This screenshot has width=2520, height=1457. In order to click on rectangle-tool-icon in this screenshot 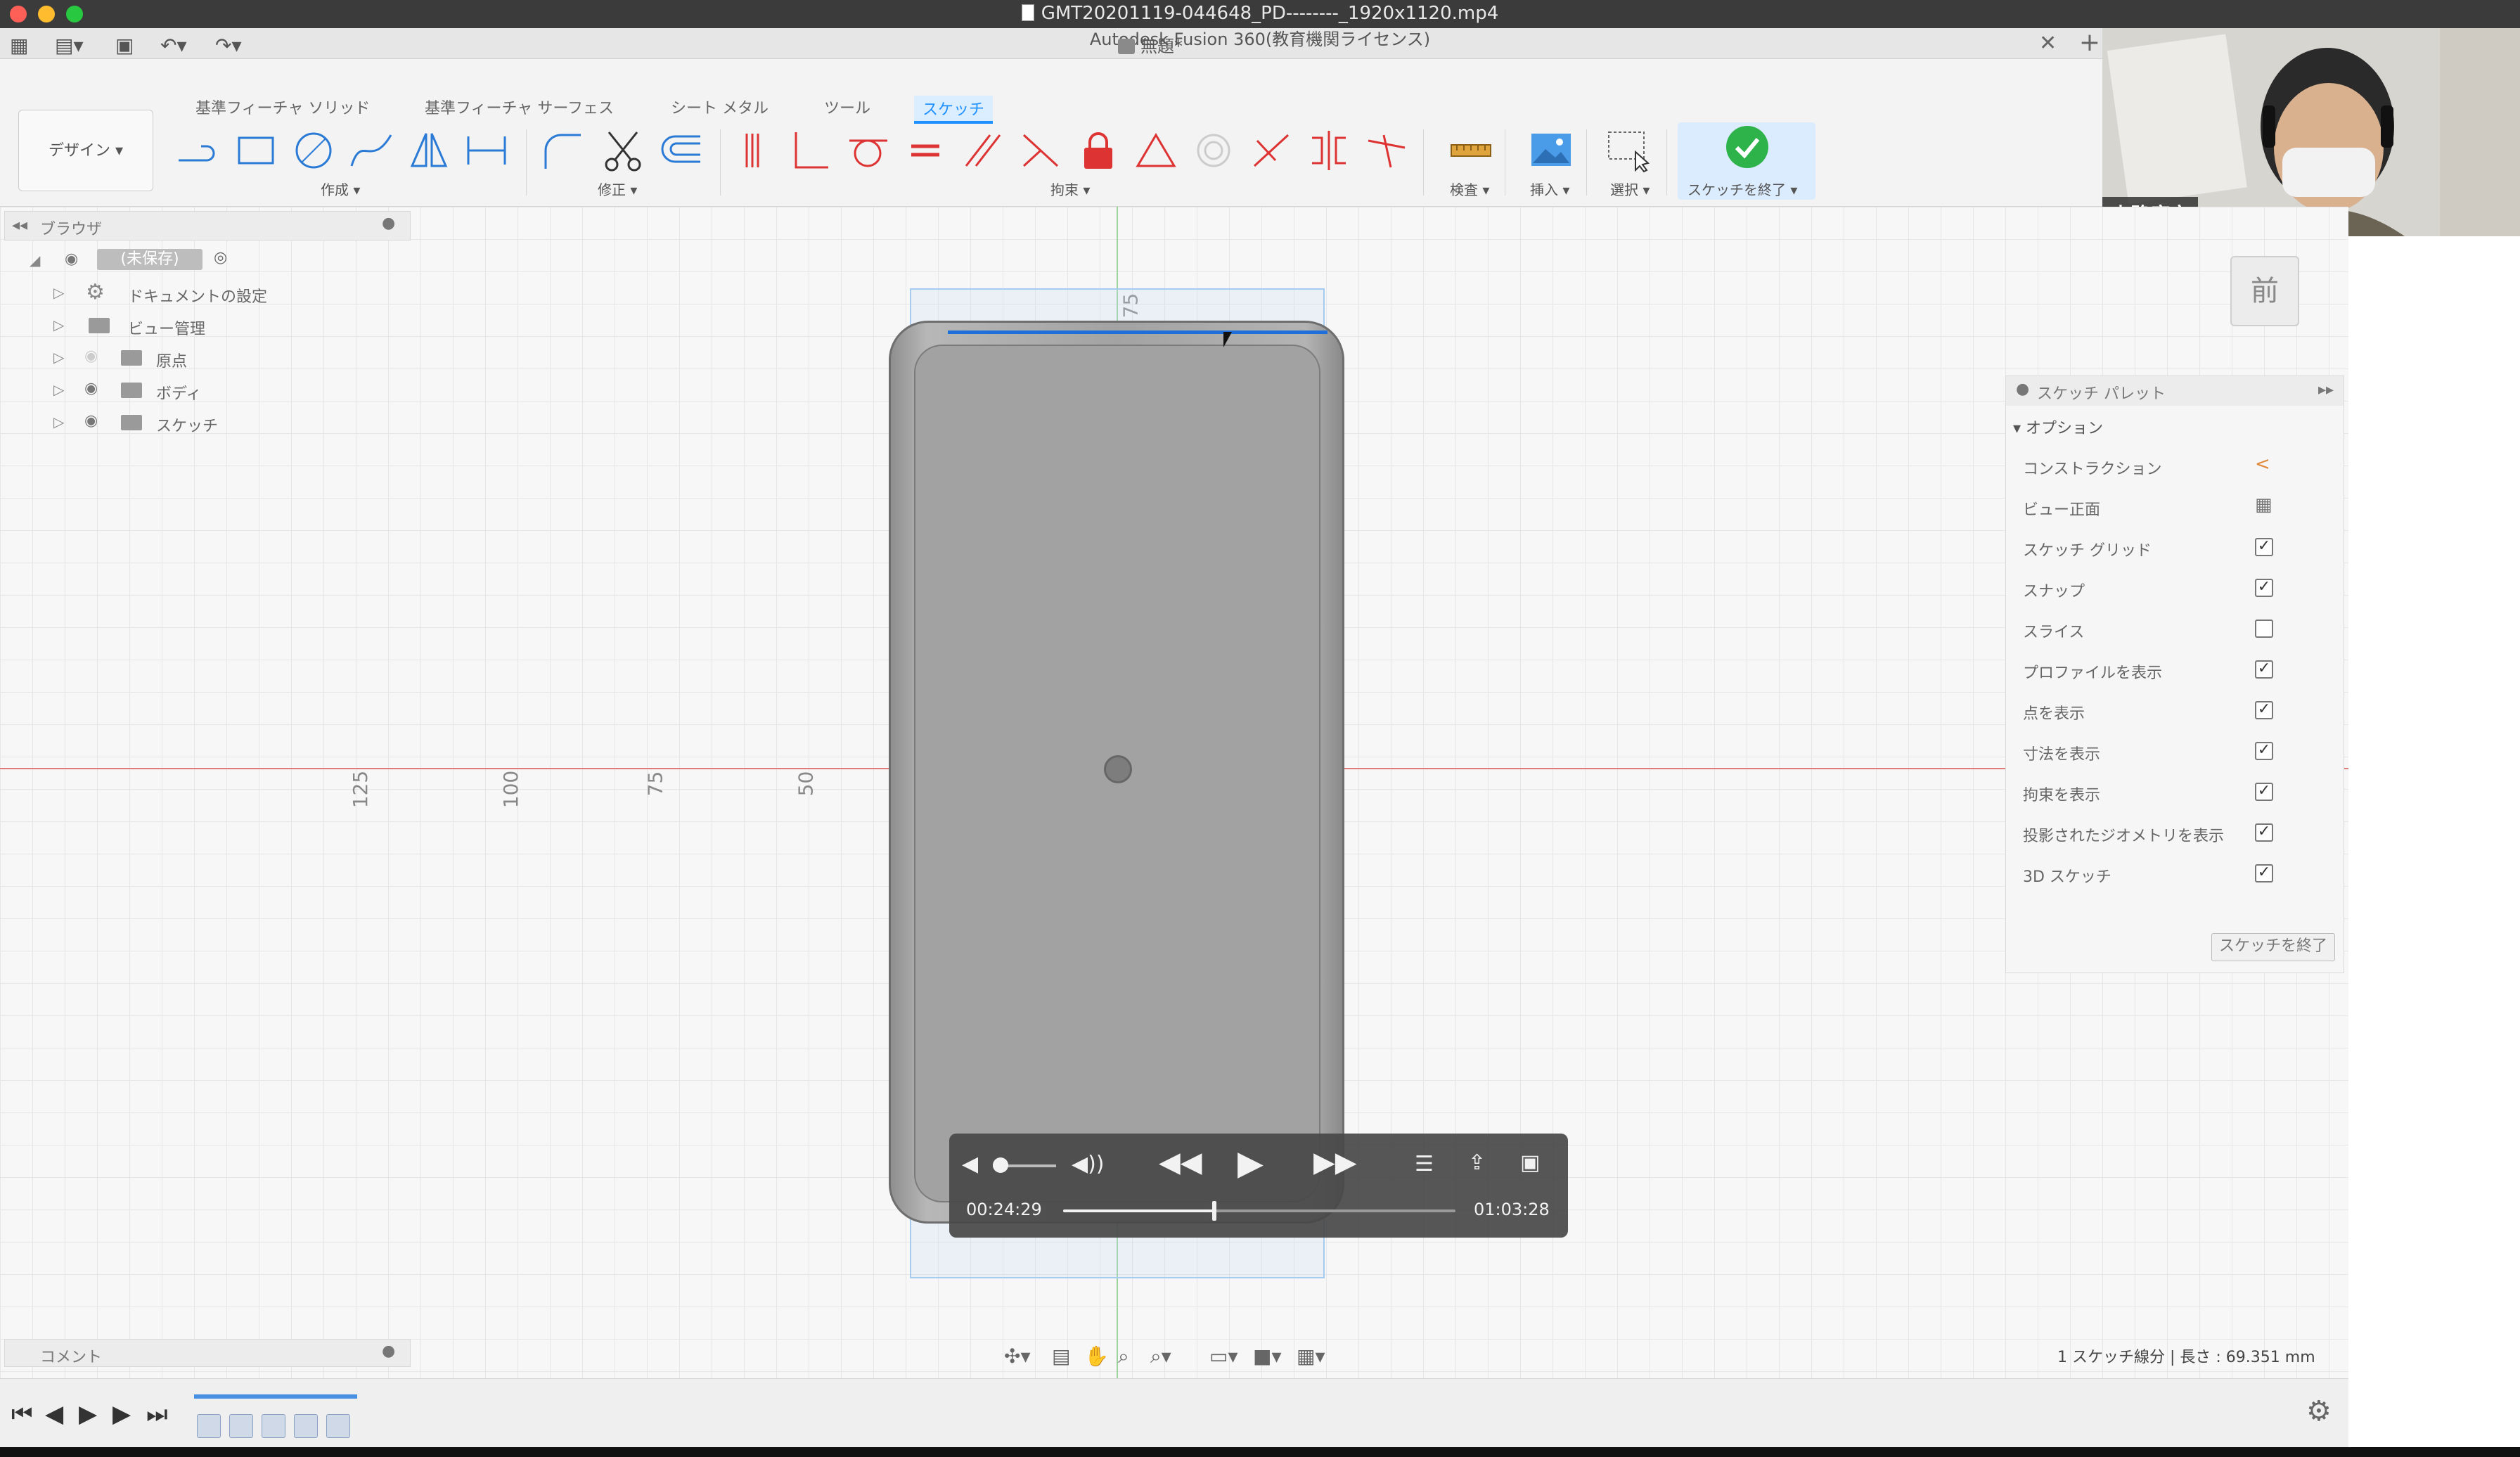, I will do `click(256, 150)`.